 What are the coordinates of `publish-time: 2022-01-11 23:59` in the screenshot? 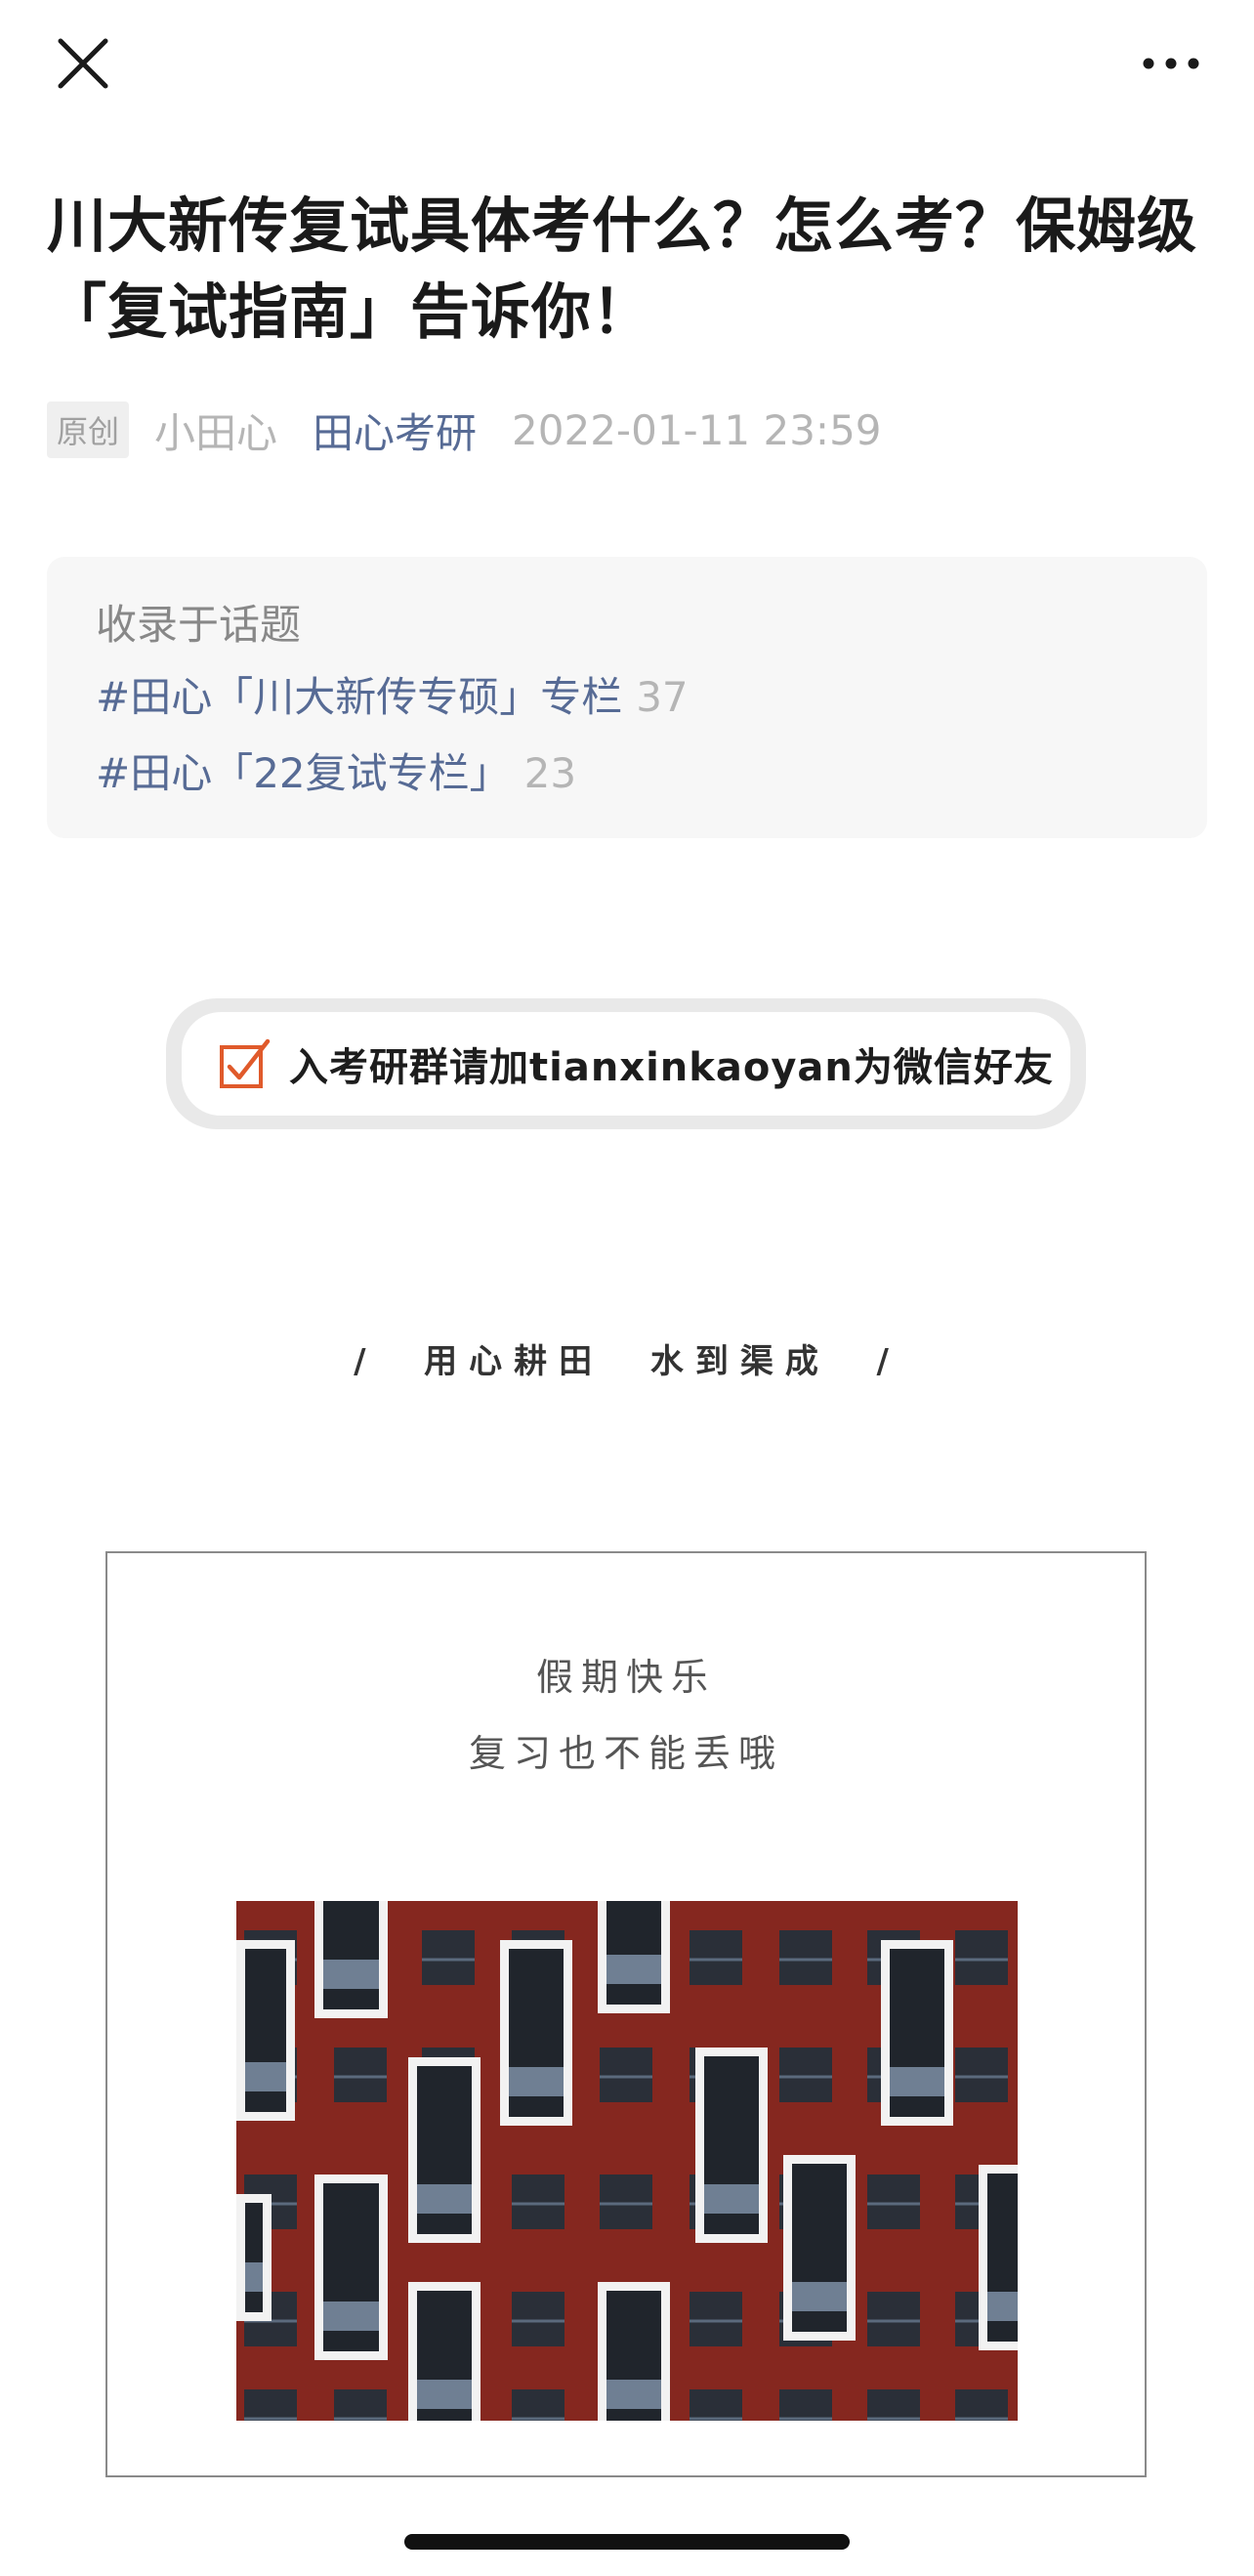 It's located at (697, 429).